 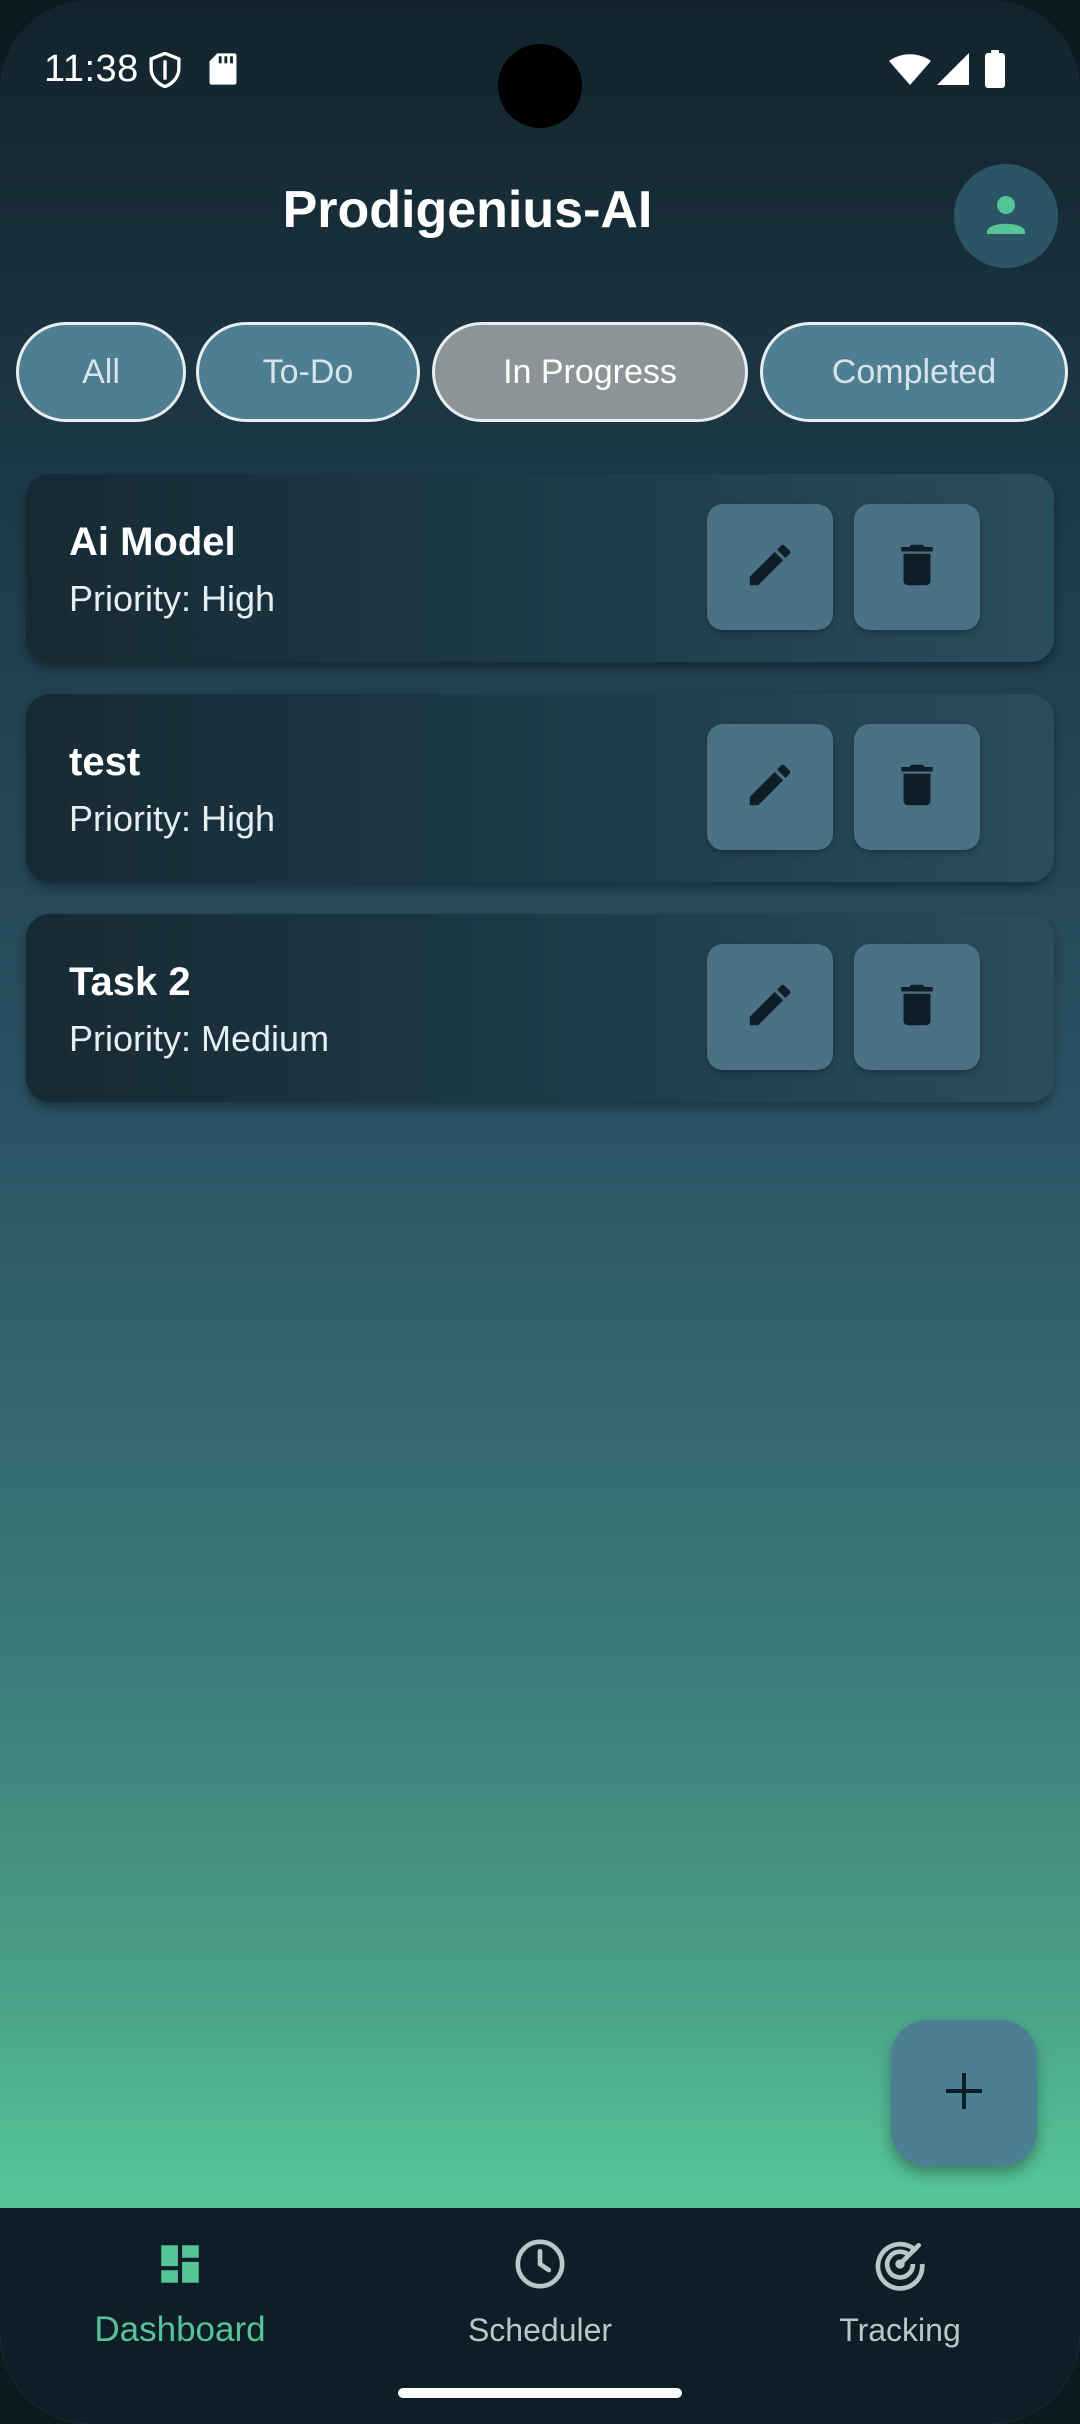 I want to click on filter-chip-label: Completed, so click(x=914, y=371).